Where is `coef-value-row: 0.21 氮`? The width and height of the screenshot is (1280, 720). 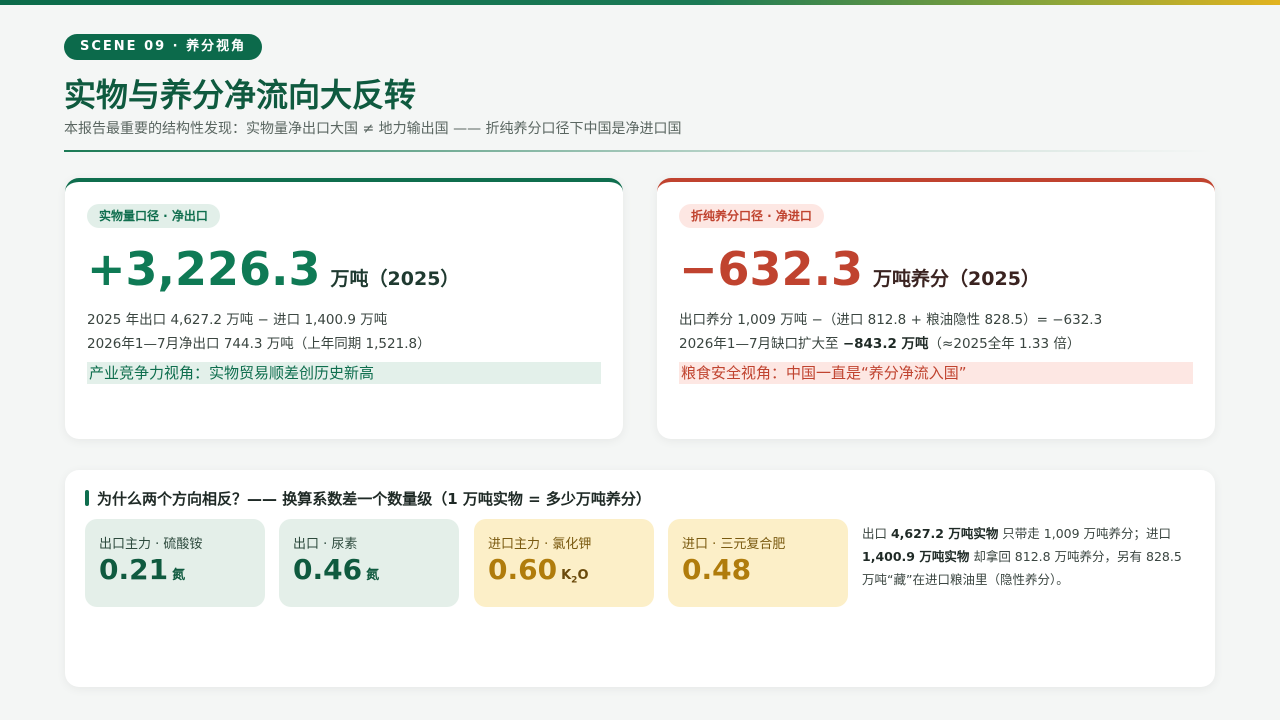 coef-value-row: 0.21 氮 is located at coordinates (142, 569).